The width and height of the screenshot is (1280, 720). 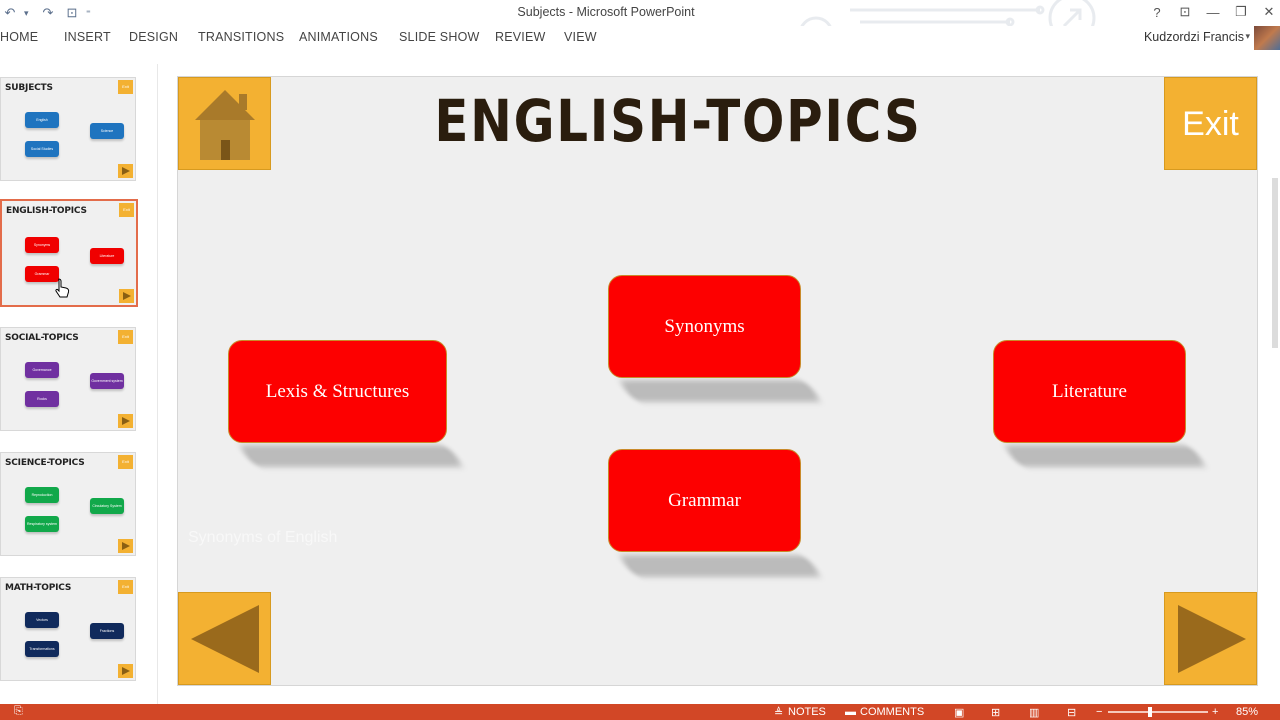 I want to click on thumbnail-button: Reproduction, so click(x=42, y=495).